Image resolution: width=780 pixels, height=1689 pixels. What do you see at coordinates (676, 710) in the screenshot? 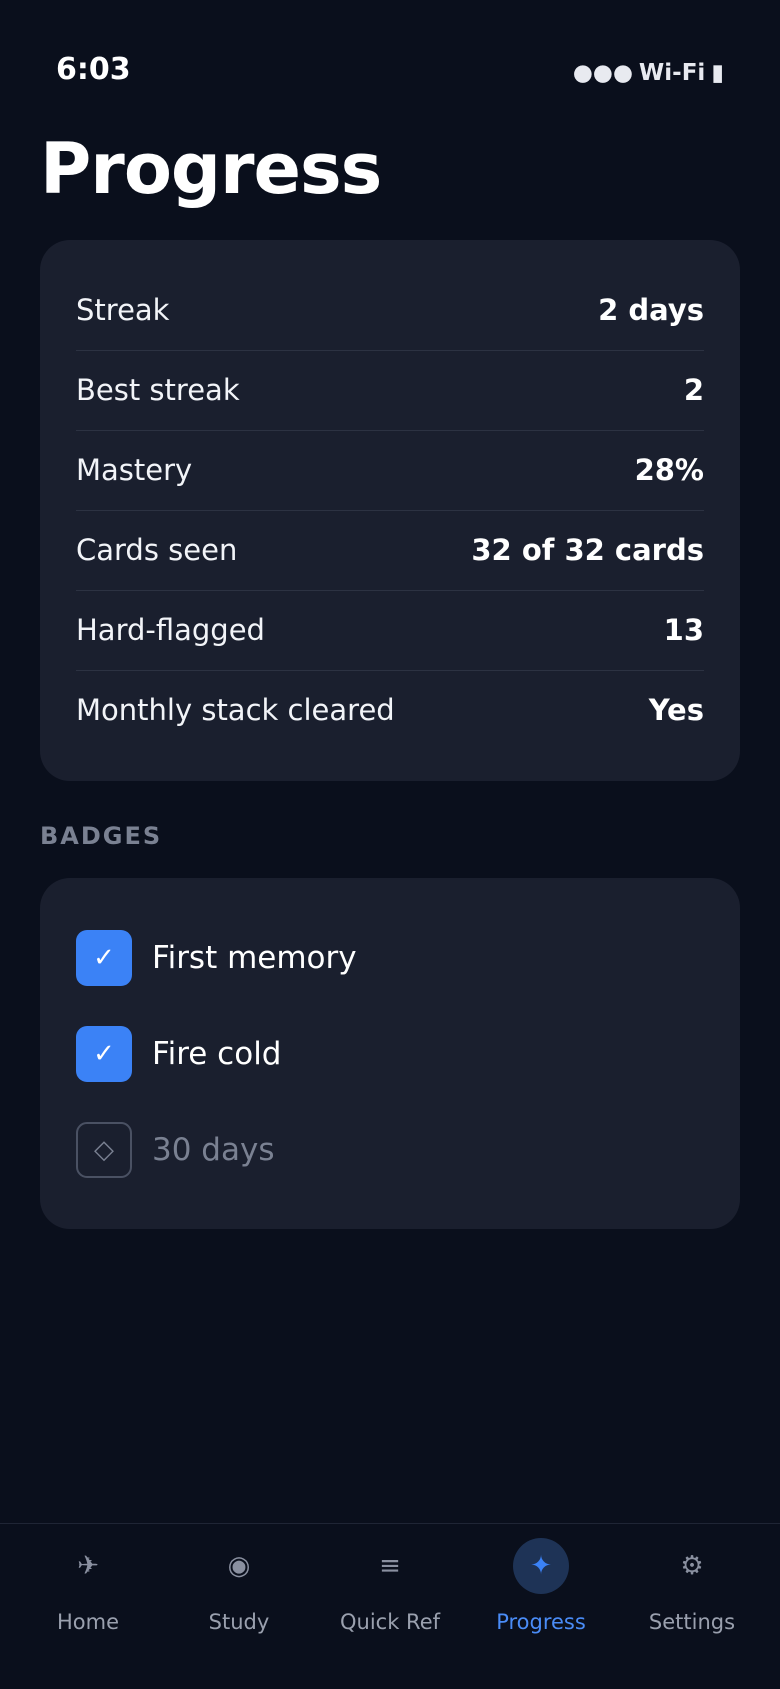
I see `stat-value: Yes` at bounding box center [676, 710].